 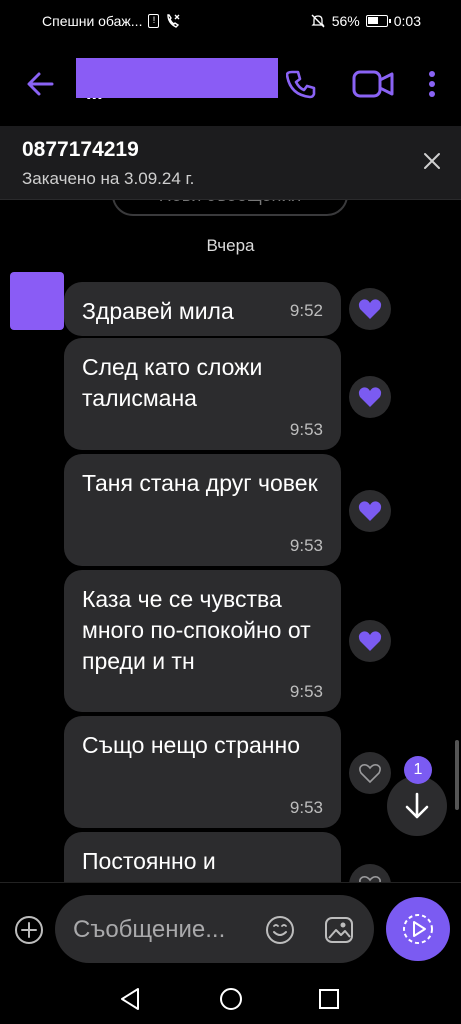 I want to click on message-text: Здравей мила, so click(x=158, y=311).